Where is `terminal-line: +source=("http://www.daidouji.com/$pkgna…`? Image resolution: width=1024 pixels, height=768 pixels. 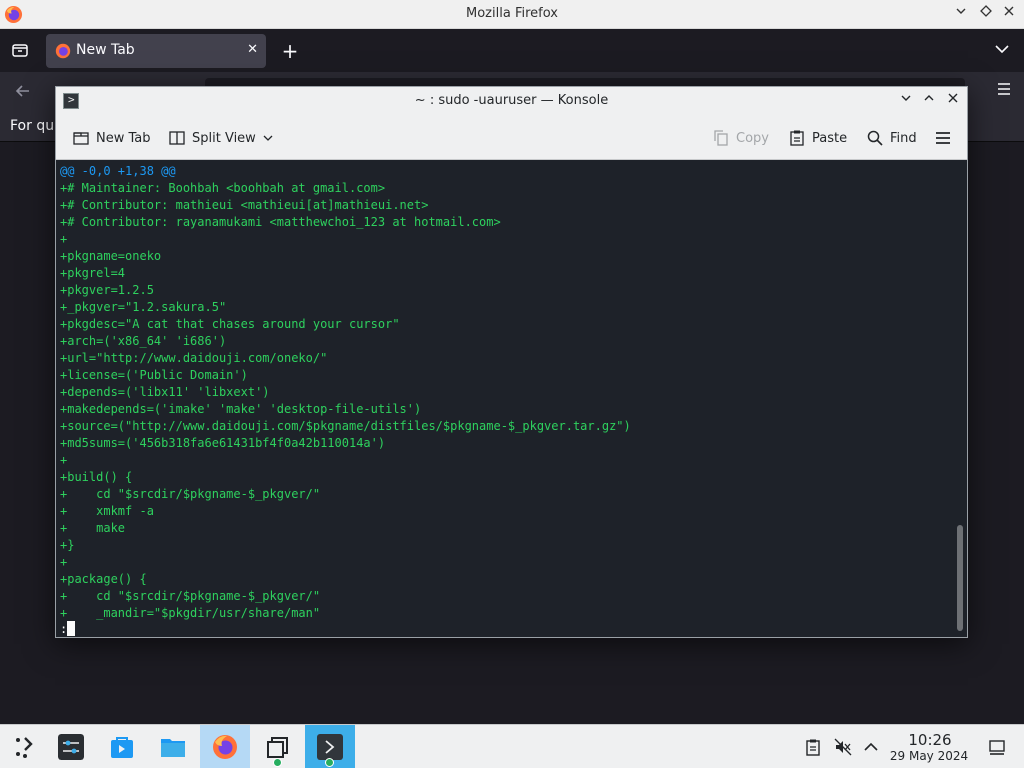 terminal-line: +source=("http://www.daidouji.com/$pkgna… is located at coordinates (345, 426).